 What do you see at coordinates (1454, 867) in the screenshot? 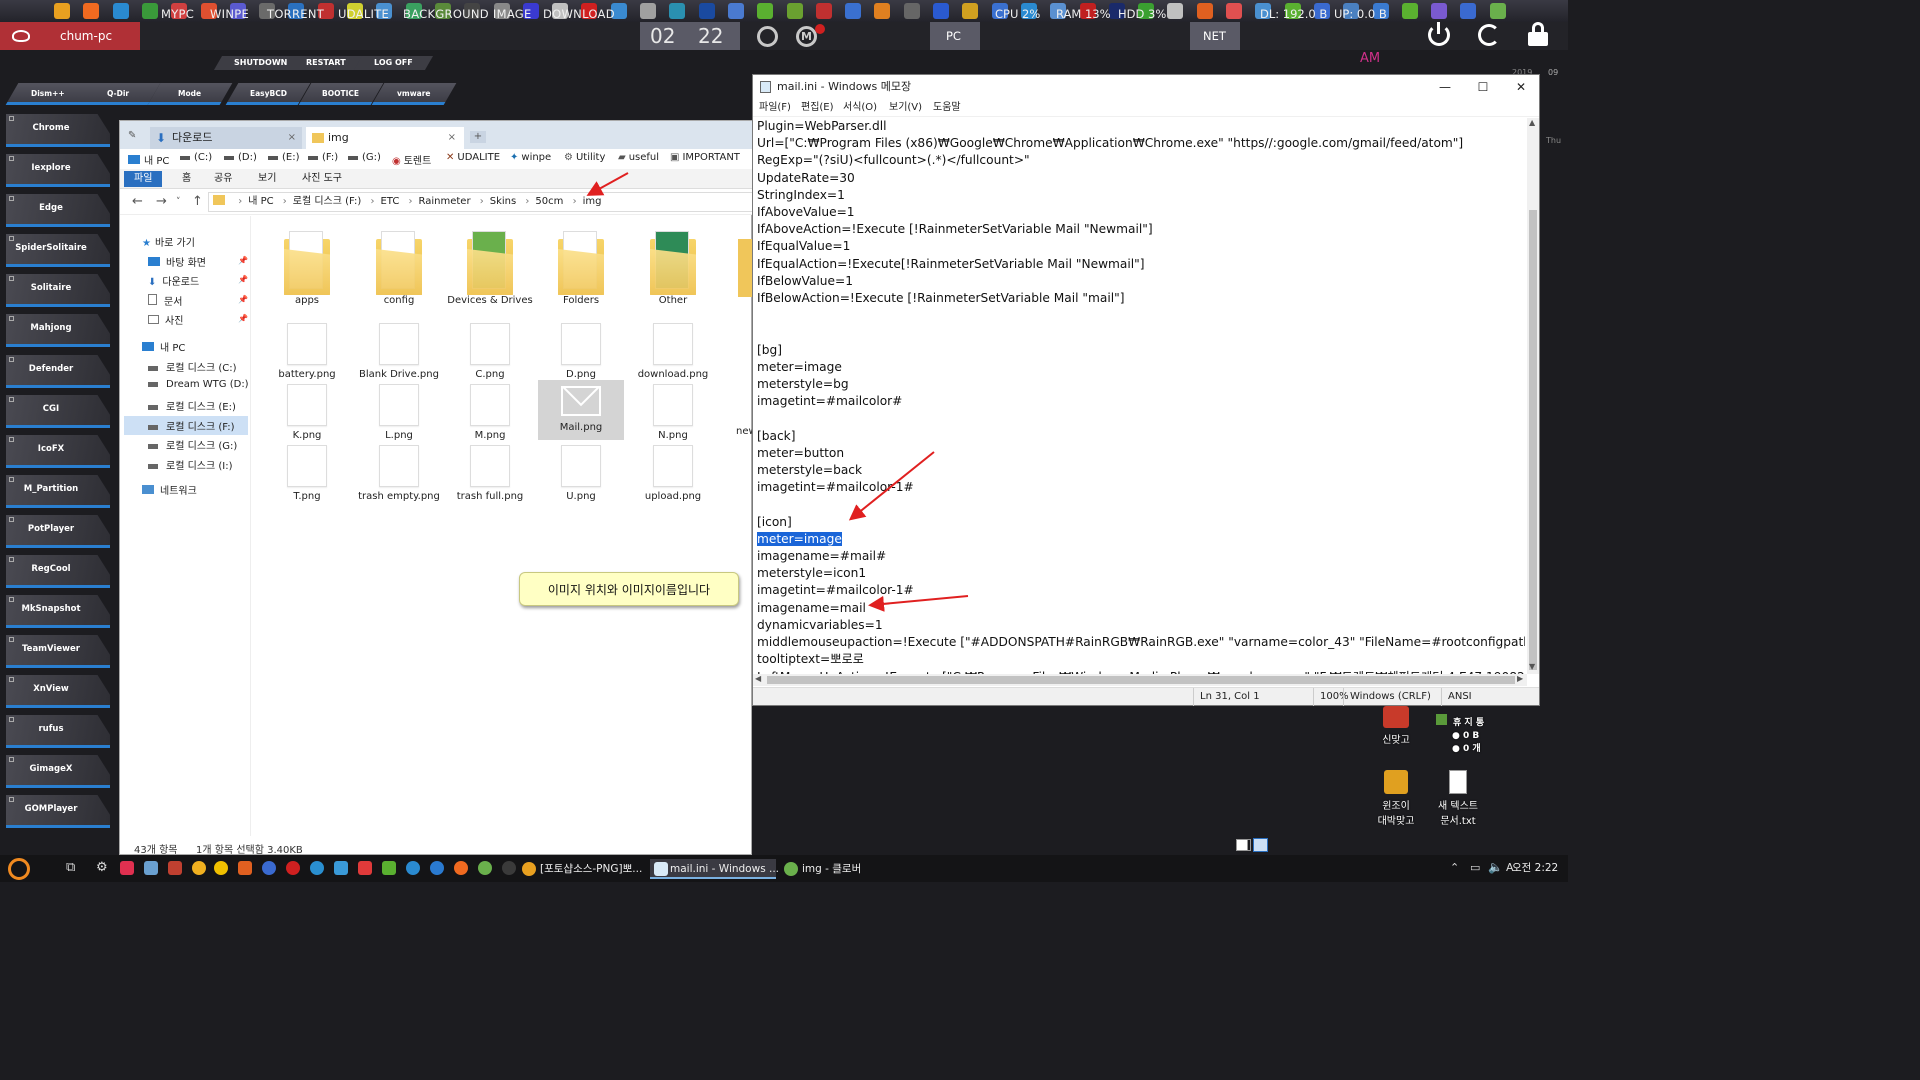
I see `tray-chevron-up-icon: ⌃` at bounding box center [1454, 867].